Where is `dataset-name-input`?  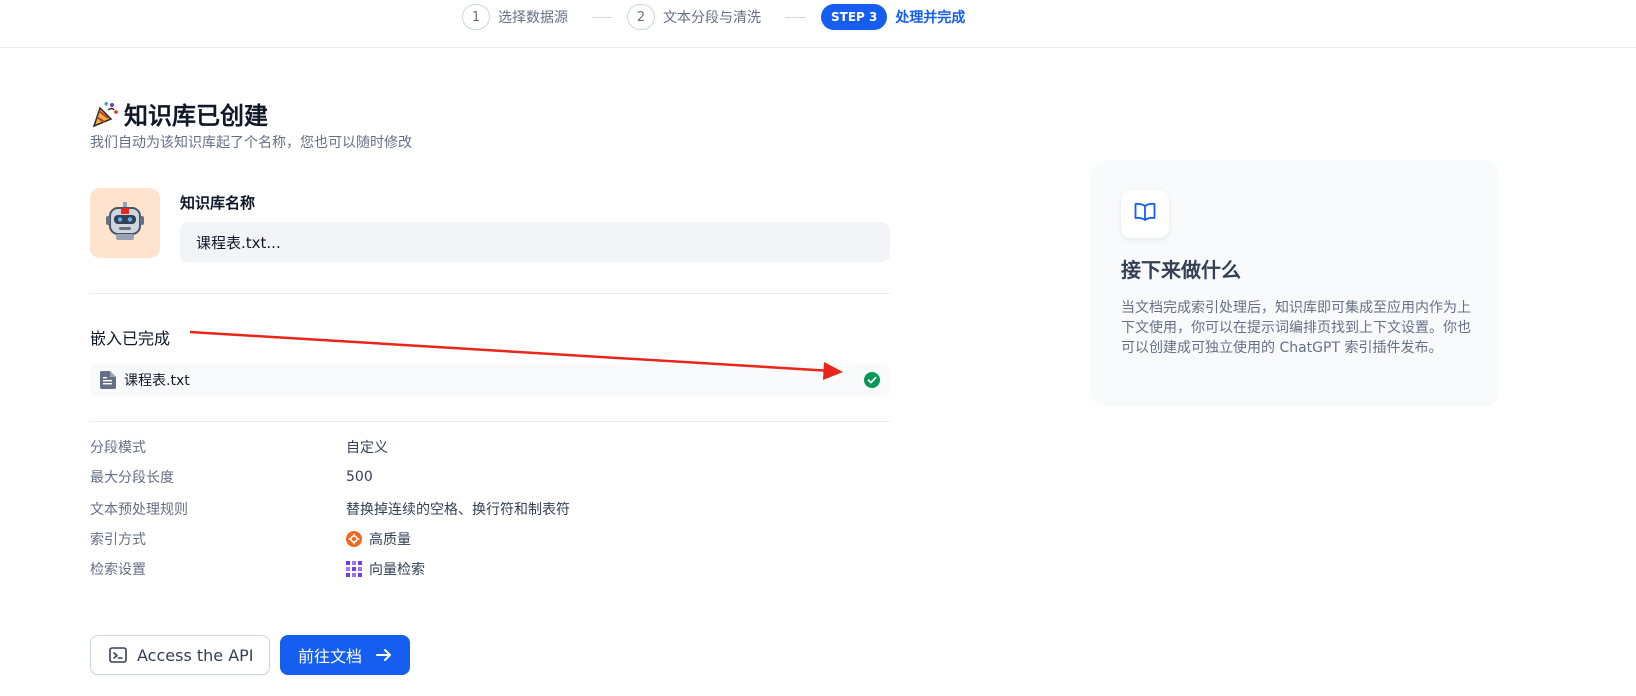
dataset-name-input is located at coordinates (535, 242).